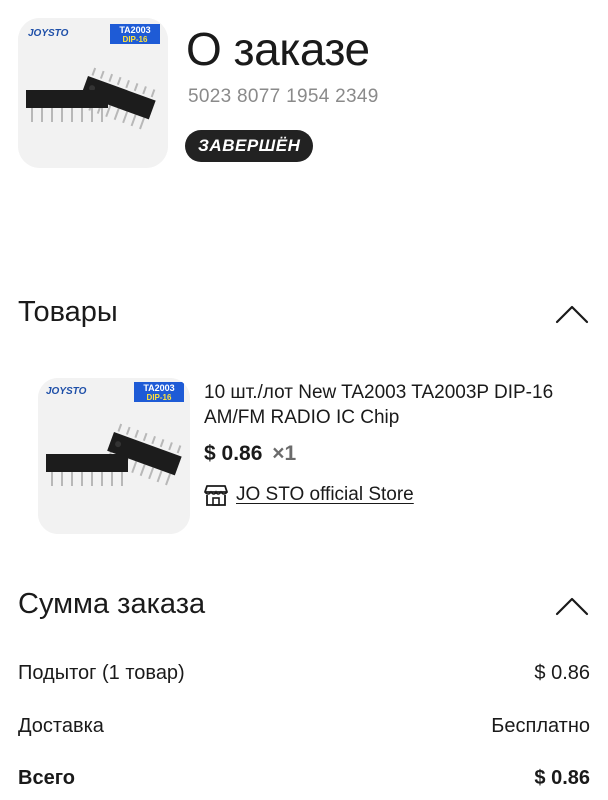  Describe the element at coordinates (68, 312) in the screenshot. I see `items-section-title: Товары` at that location.